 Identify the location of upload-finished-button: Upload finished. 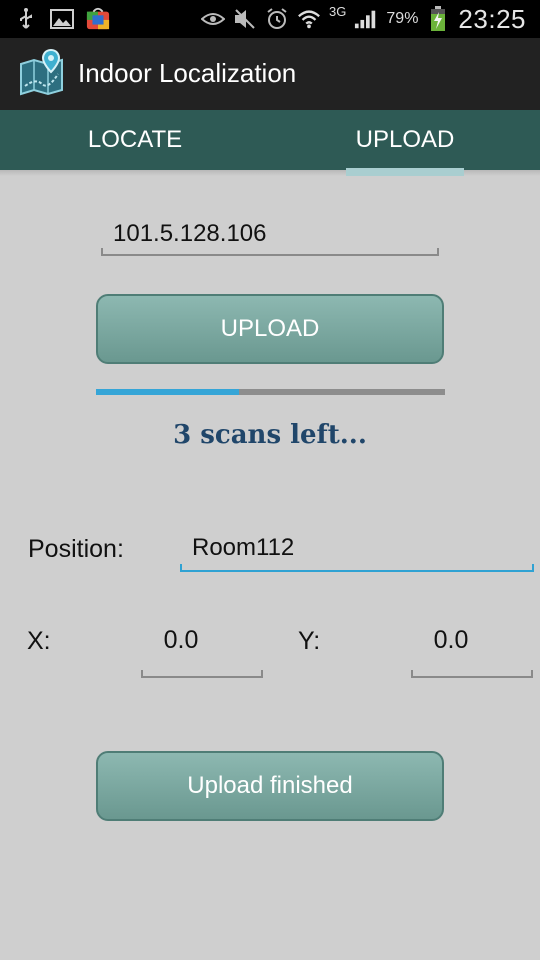
(270, 786).